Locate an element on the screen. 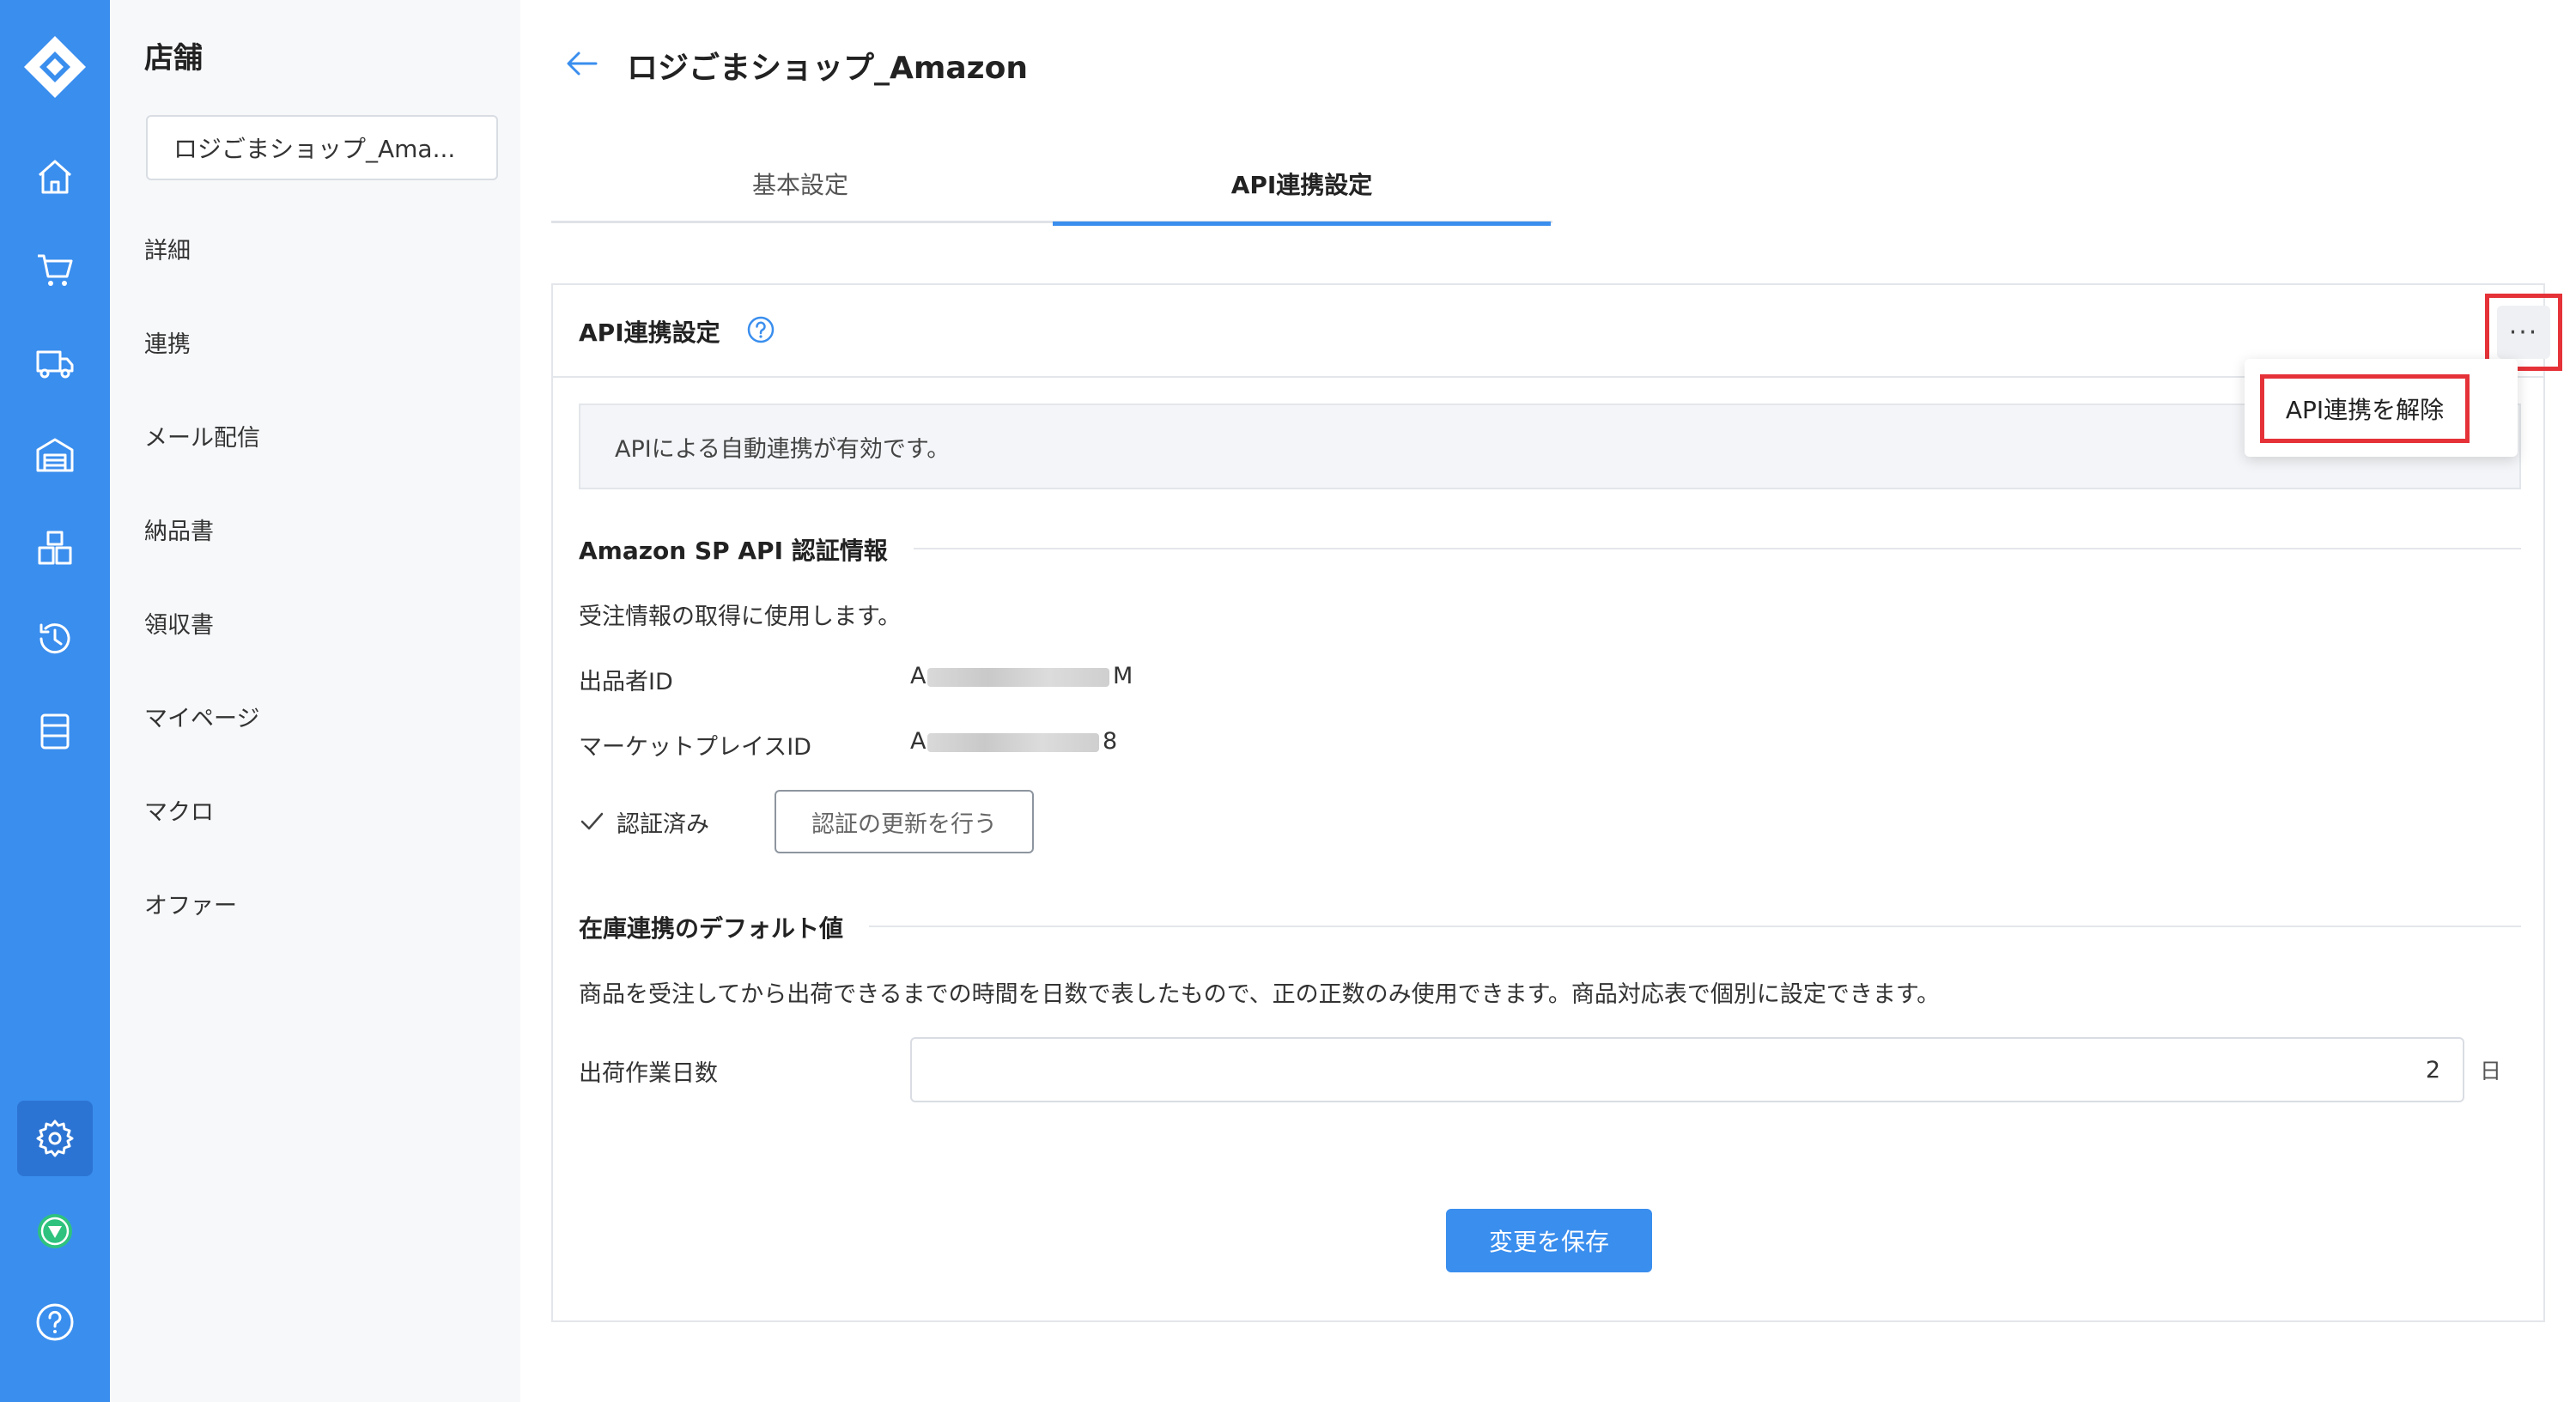 This screenshot has height=1402, width=2576. marketplace-id-suffix: 8 is located at coordinates (1111, 741).